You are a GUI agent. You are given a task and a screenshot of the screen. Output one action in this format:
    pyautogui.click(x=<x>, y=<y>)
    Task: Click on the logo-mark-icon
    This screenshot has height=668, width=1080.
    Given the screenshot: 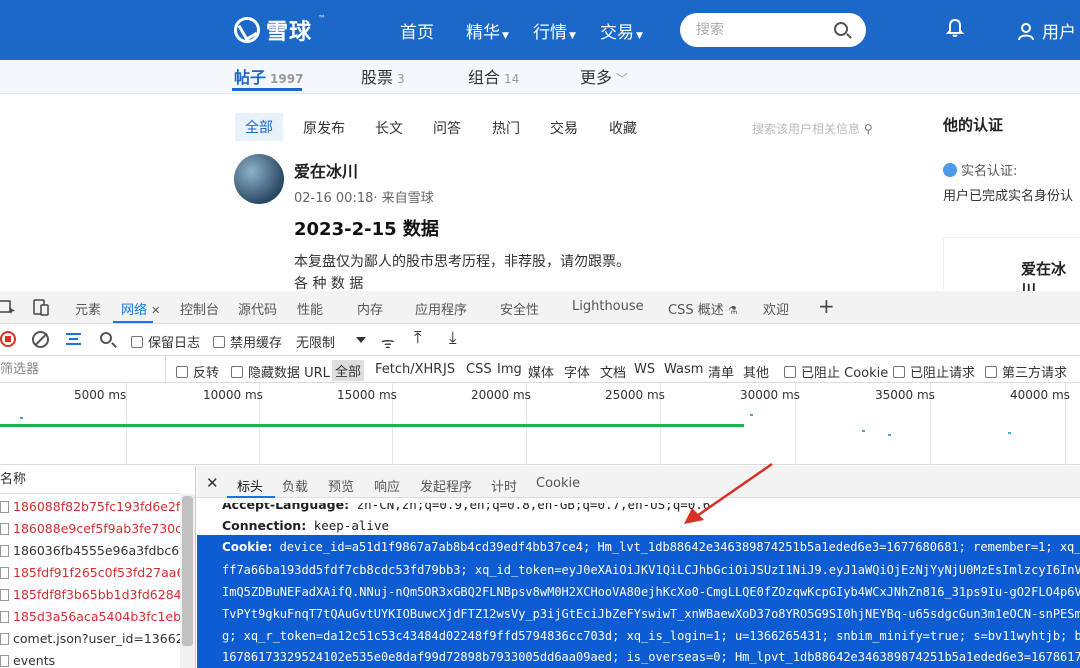 What is the action you would take?
    pyautogui.click(x=247, y=30)
    